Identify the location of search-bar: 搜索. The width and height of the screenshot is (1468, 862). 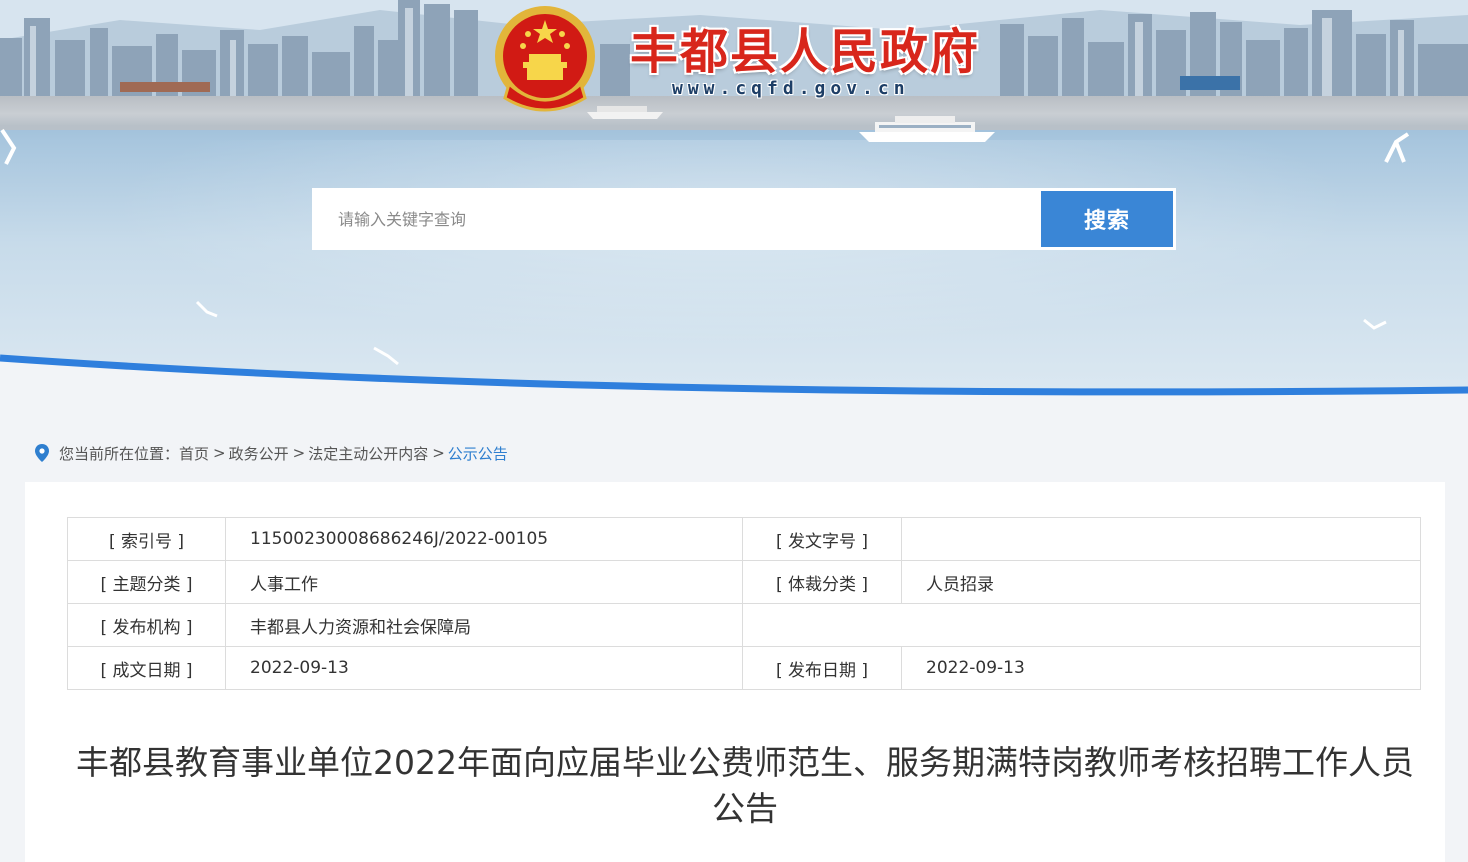
(744, 219).